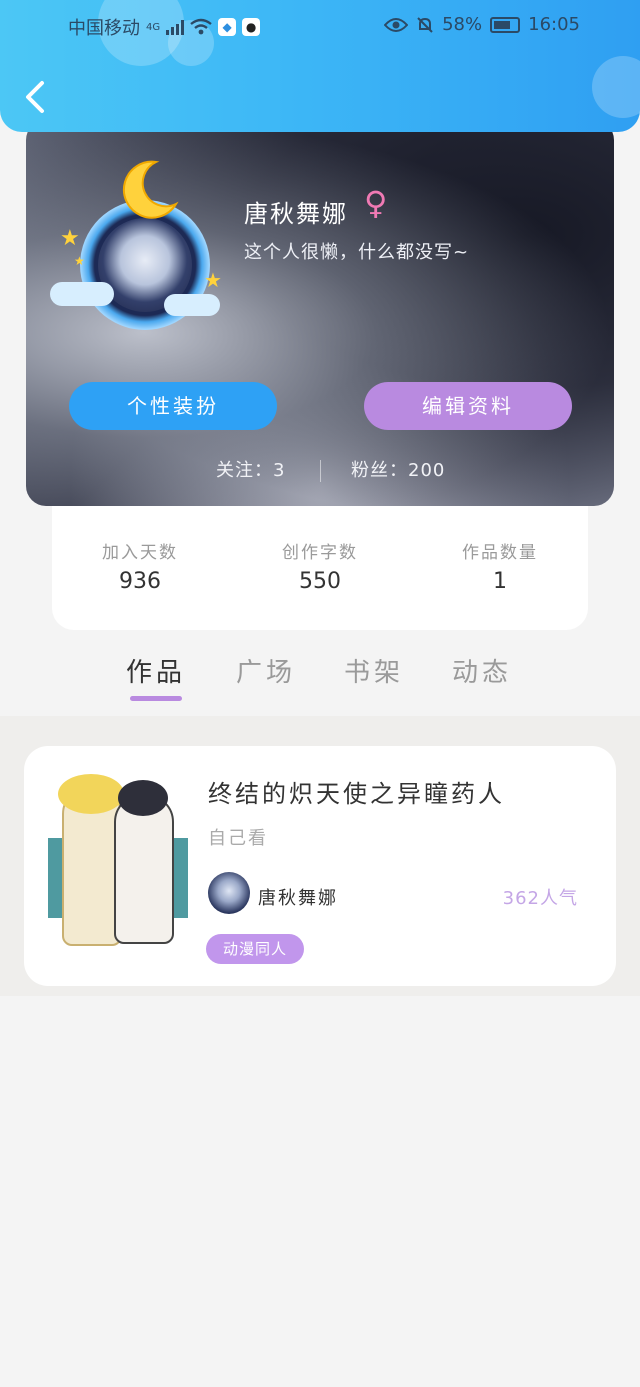 The height and width of the screenshot is (1387, 640). Describe the element at coordinates (153, 27) in the screenshot. I see `network-type: 4G` at that location.